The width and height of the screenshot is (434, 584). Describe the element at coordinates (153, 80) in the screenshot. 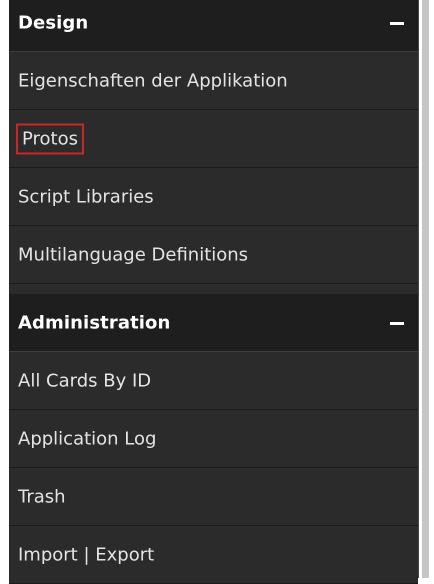

I see `nav-item-label: Eigenschaften der Applikation` at that location.